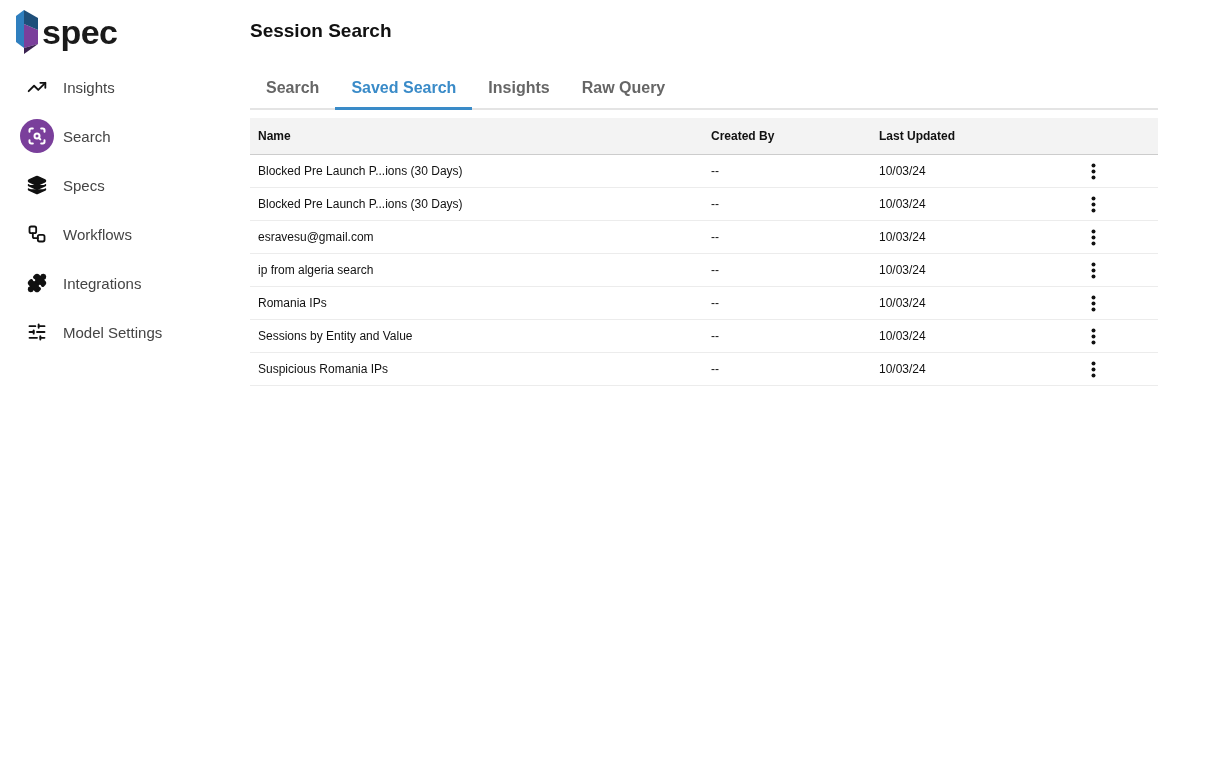  What do you see at coordinates (133, 185) in the screenshot?
I see `sidebar-item: Specs` at bounding box center [133, 185].